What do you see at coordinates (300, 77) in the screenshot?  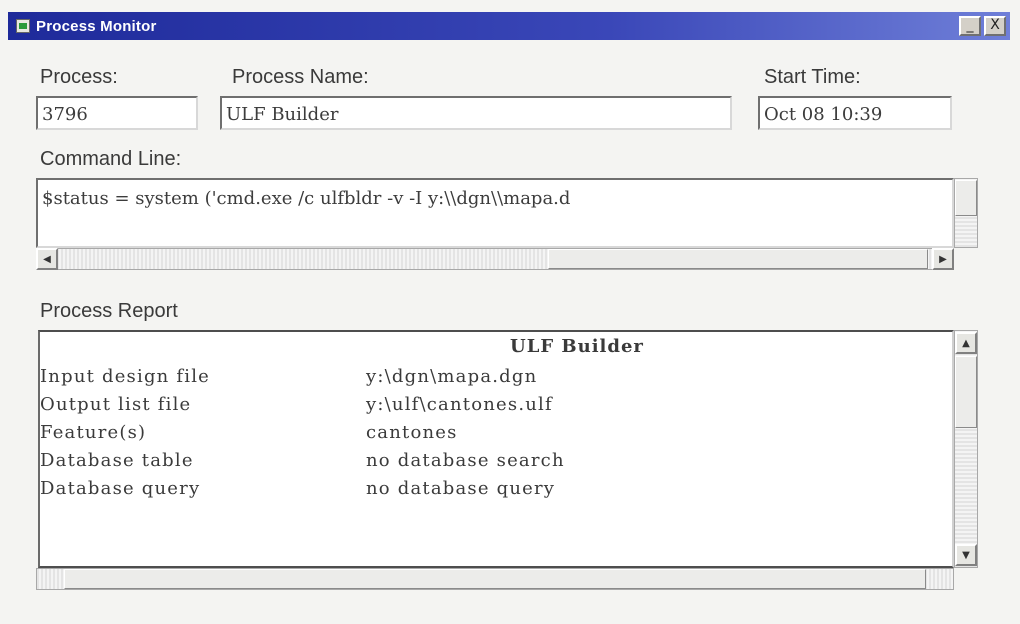 I see `process-name-label: Process Name:` at bounding box center [300, 77].